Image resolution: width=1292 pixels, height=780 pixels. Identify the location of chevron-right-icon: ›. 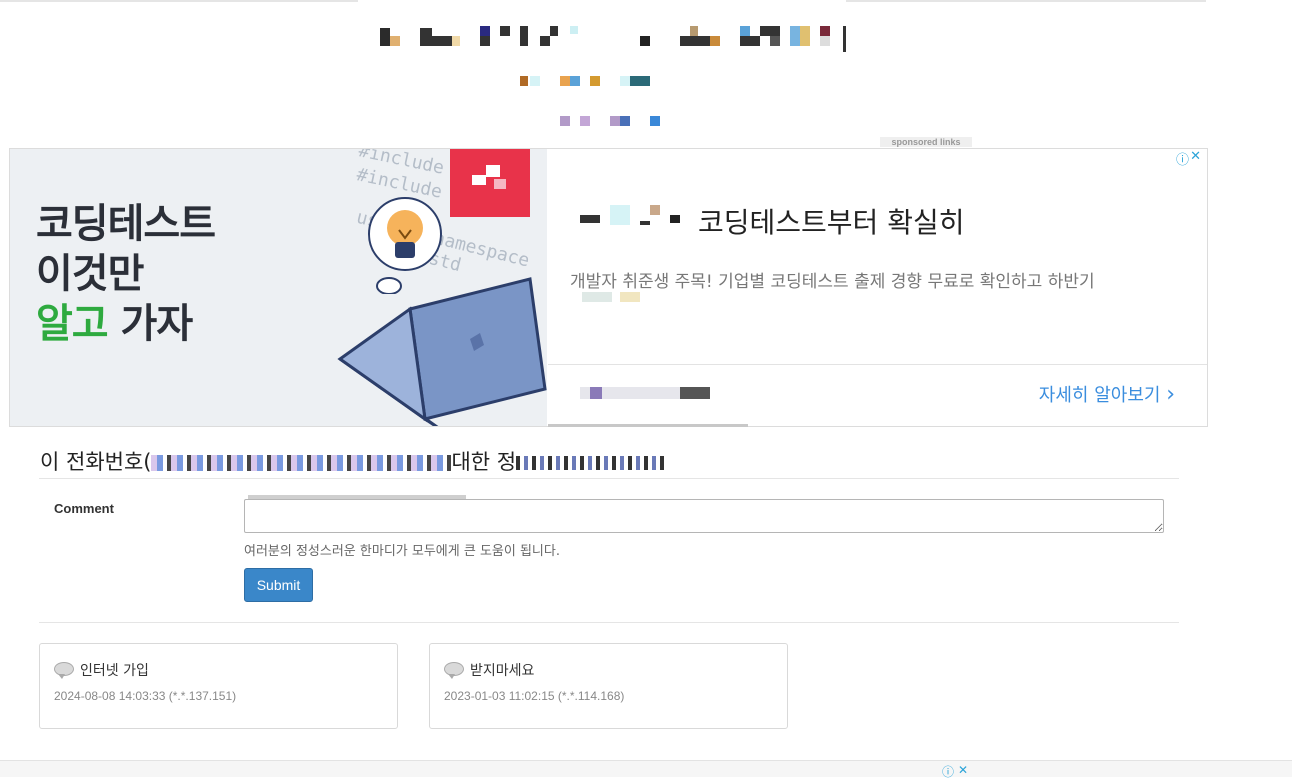
(1170, 394).